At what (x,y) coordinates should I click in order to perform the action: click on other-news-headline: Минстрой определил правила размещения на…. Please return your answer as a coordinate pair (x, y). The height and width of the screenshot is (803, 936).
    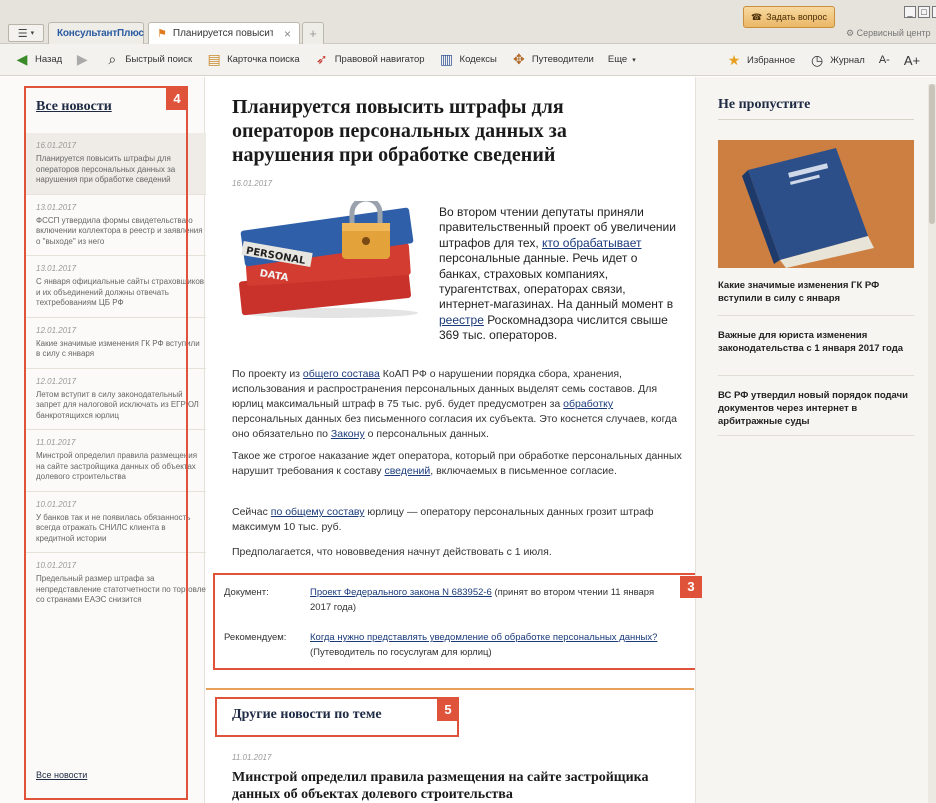
    Looking at the image, I should click on (452, 786).